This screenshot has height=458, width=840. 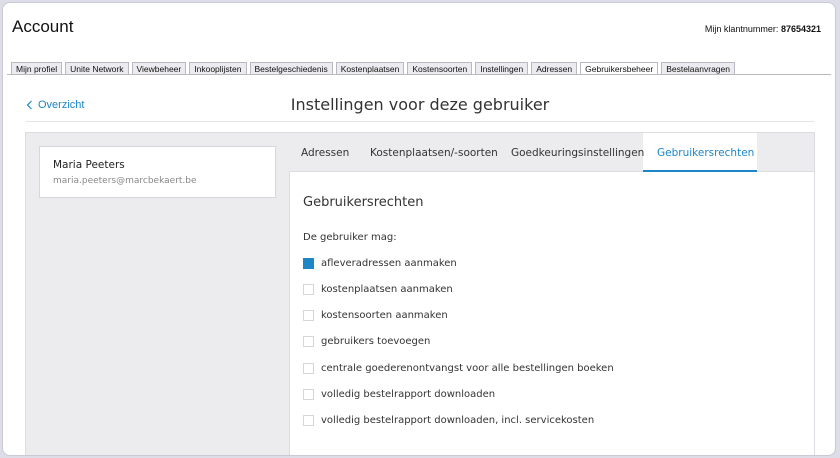 What do you see at coordinates (125, 181) in the screenshot?
I see `user-email: maria.peeters@marcbekaert.be` at bounding box center [125, 181].